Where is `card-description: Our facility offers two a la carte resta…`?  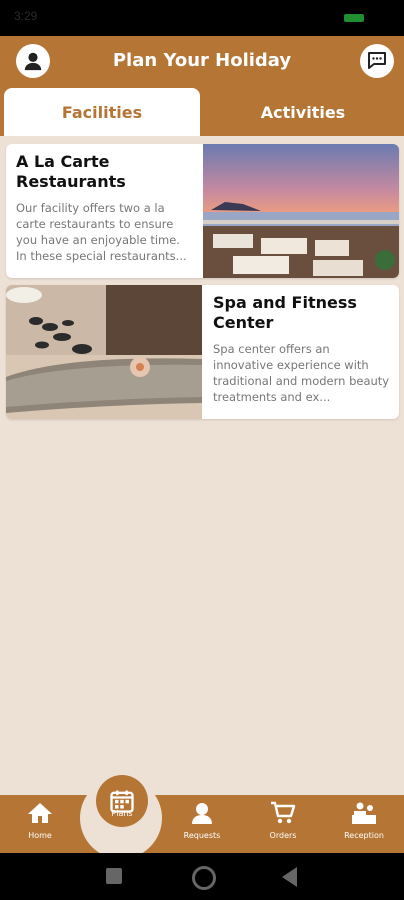
card-description: Our facility offers two a la carte resta… is located at coordinates (101, 232).